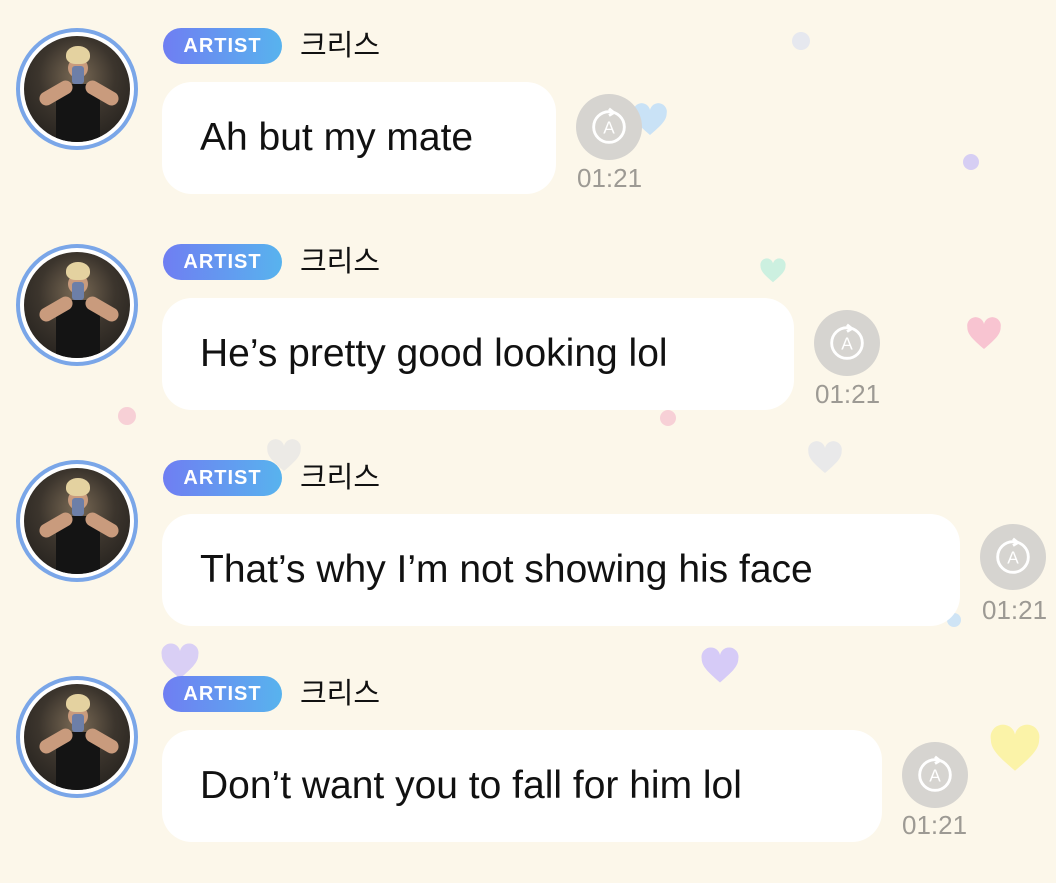  I want to click on message-bubble: Ah but my mate, so click(359, 138).